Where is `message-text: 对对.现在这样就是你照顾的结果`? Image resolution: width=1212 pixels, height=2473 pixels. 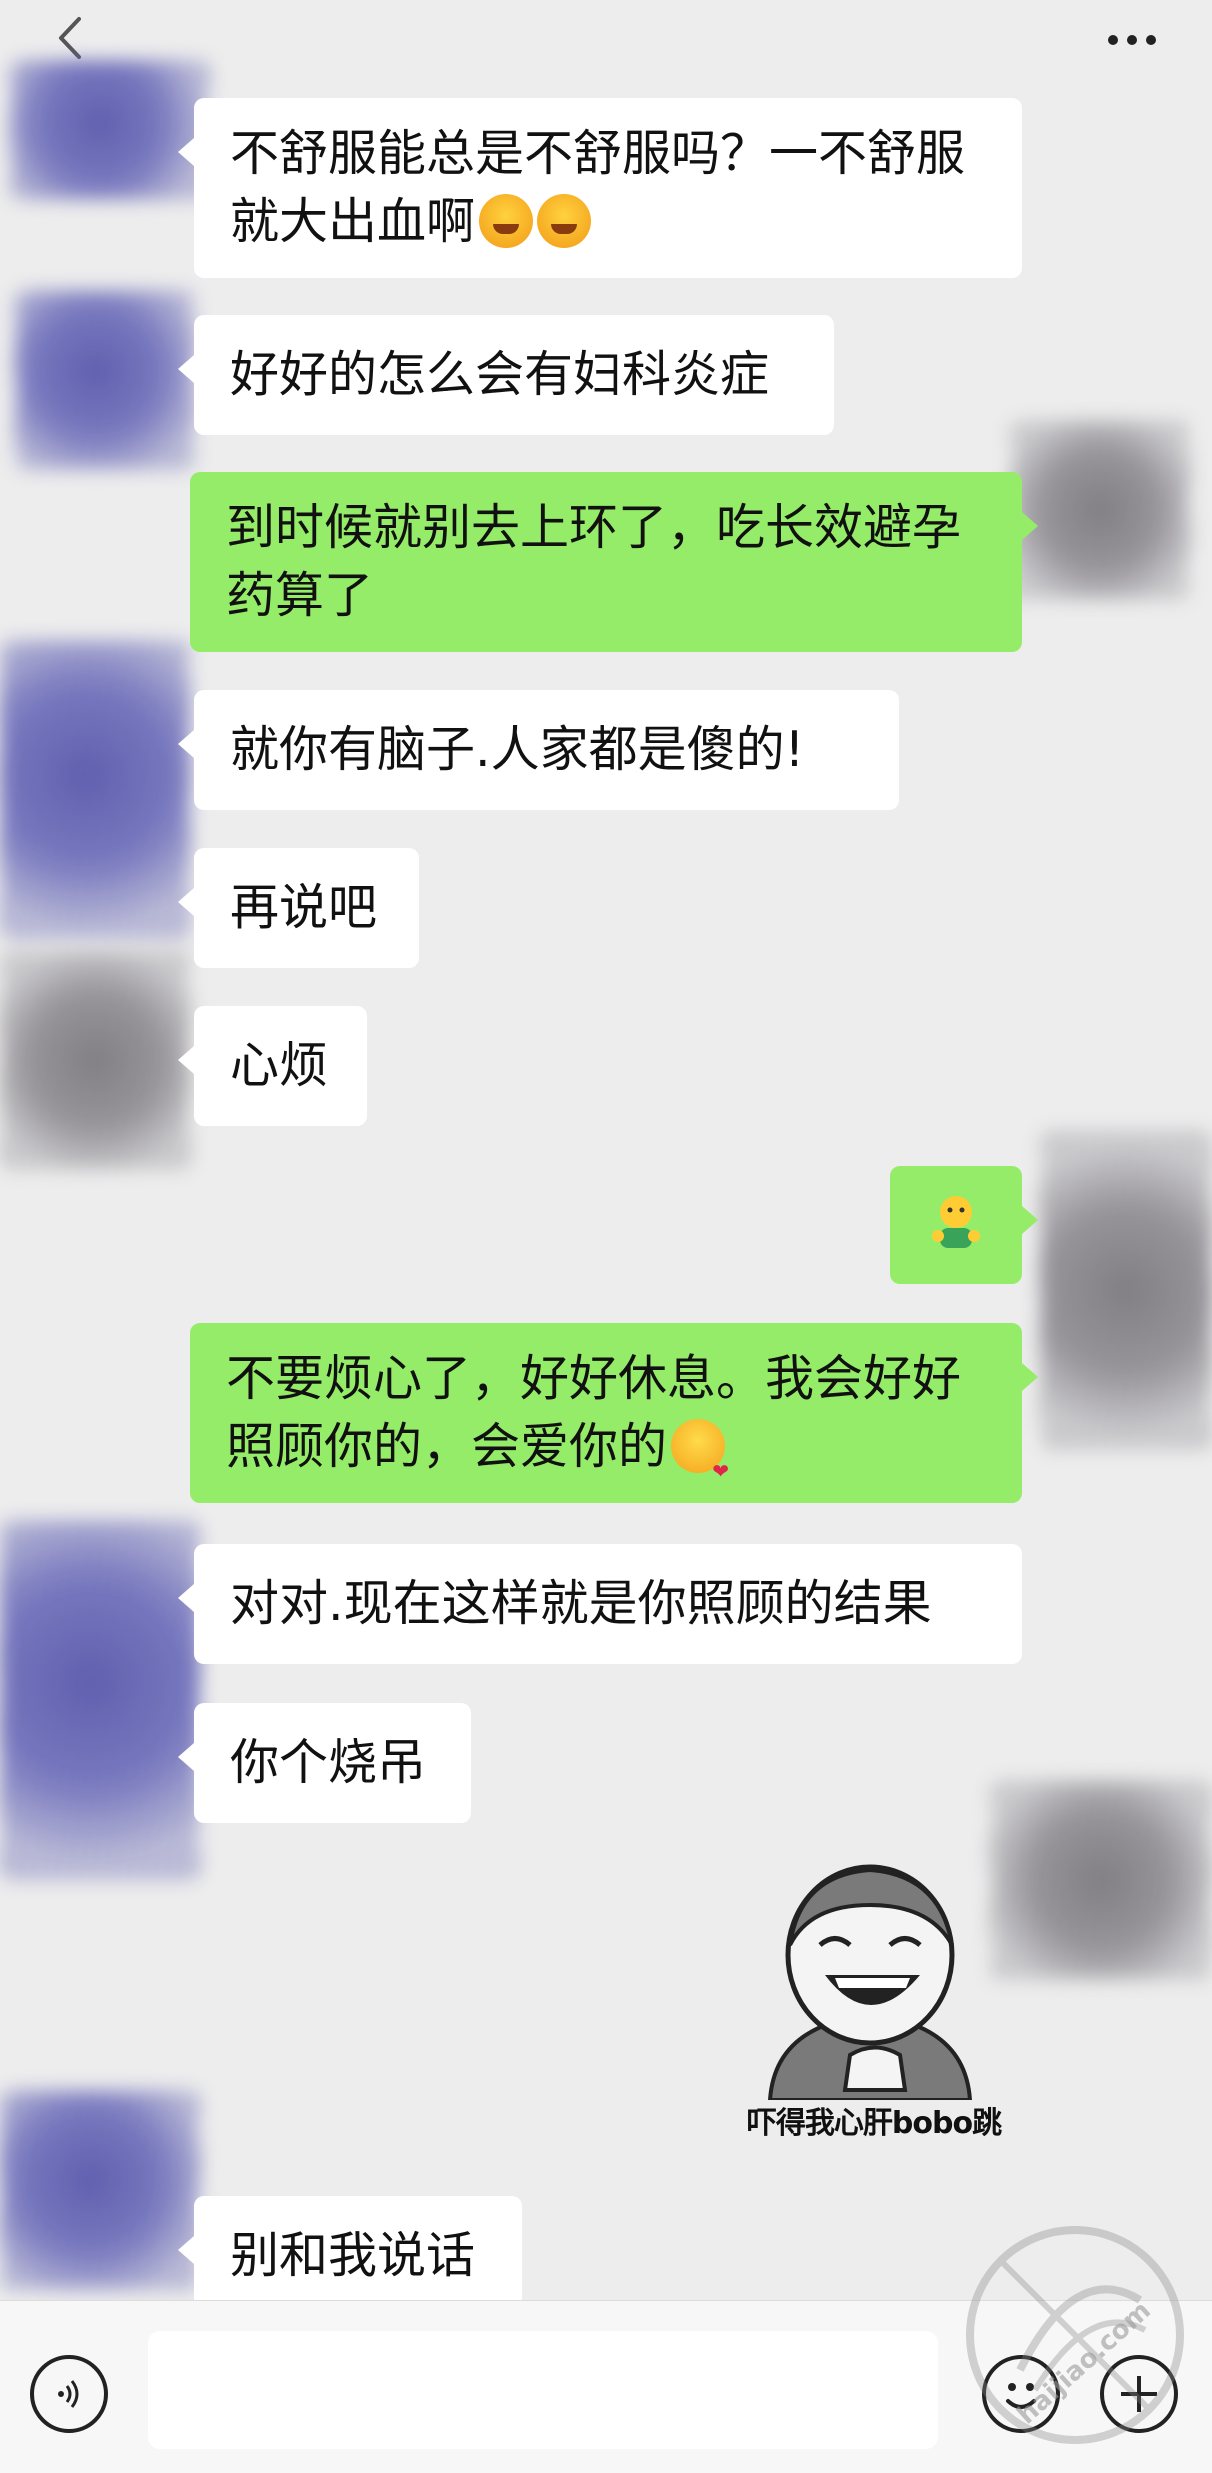
message-text: 对对.现在这样就是你照顾的结果 is located at coordinates (581, 1603).